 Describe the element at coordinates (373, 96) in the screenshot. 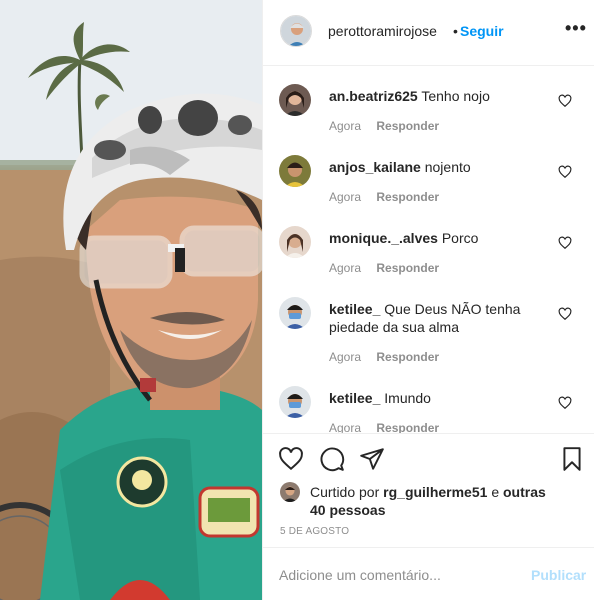

I see `comment-username: an.beatriz625` at that location.